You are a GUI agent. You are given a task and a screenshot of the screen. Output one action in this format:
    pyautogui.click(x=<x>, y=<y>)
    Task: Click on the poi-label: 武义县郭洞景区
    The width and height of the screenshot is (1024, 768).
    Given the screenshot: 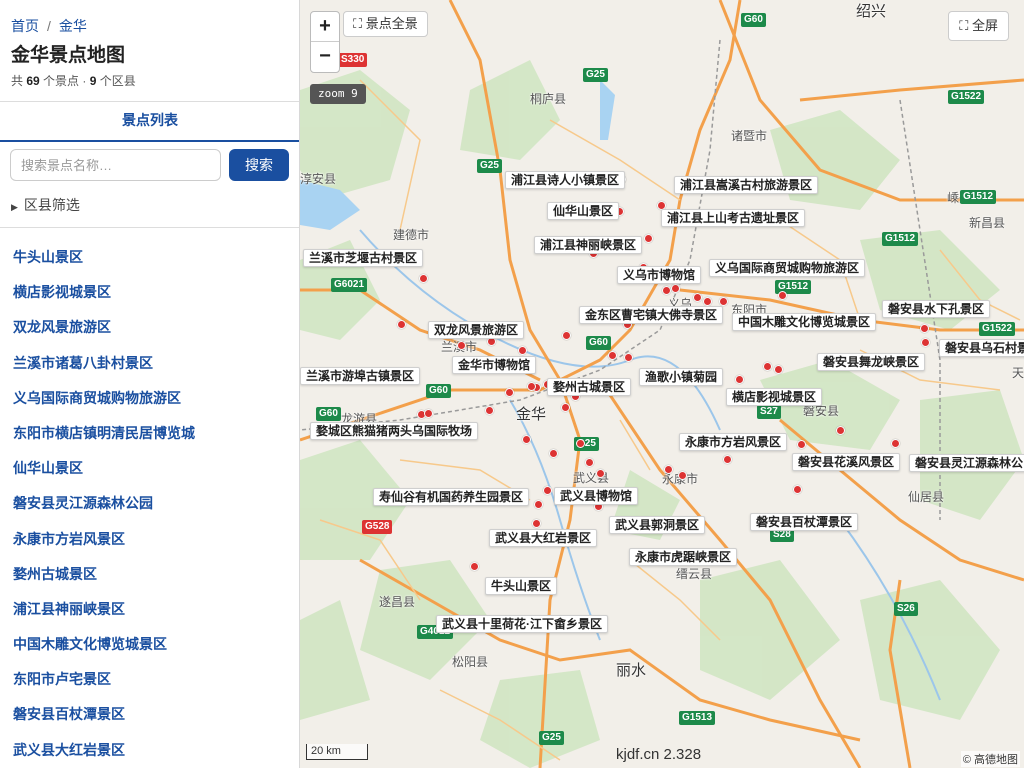 What is the action you would take?
    pyautogui.click(x=657, y=525)
    